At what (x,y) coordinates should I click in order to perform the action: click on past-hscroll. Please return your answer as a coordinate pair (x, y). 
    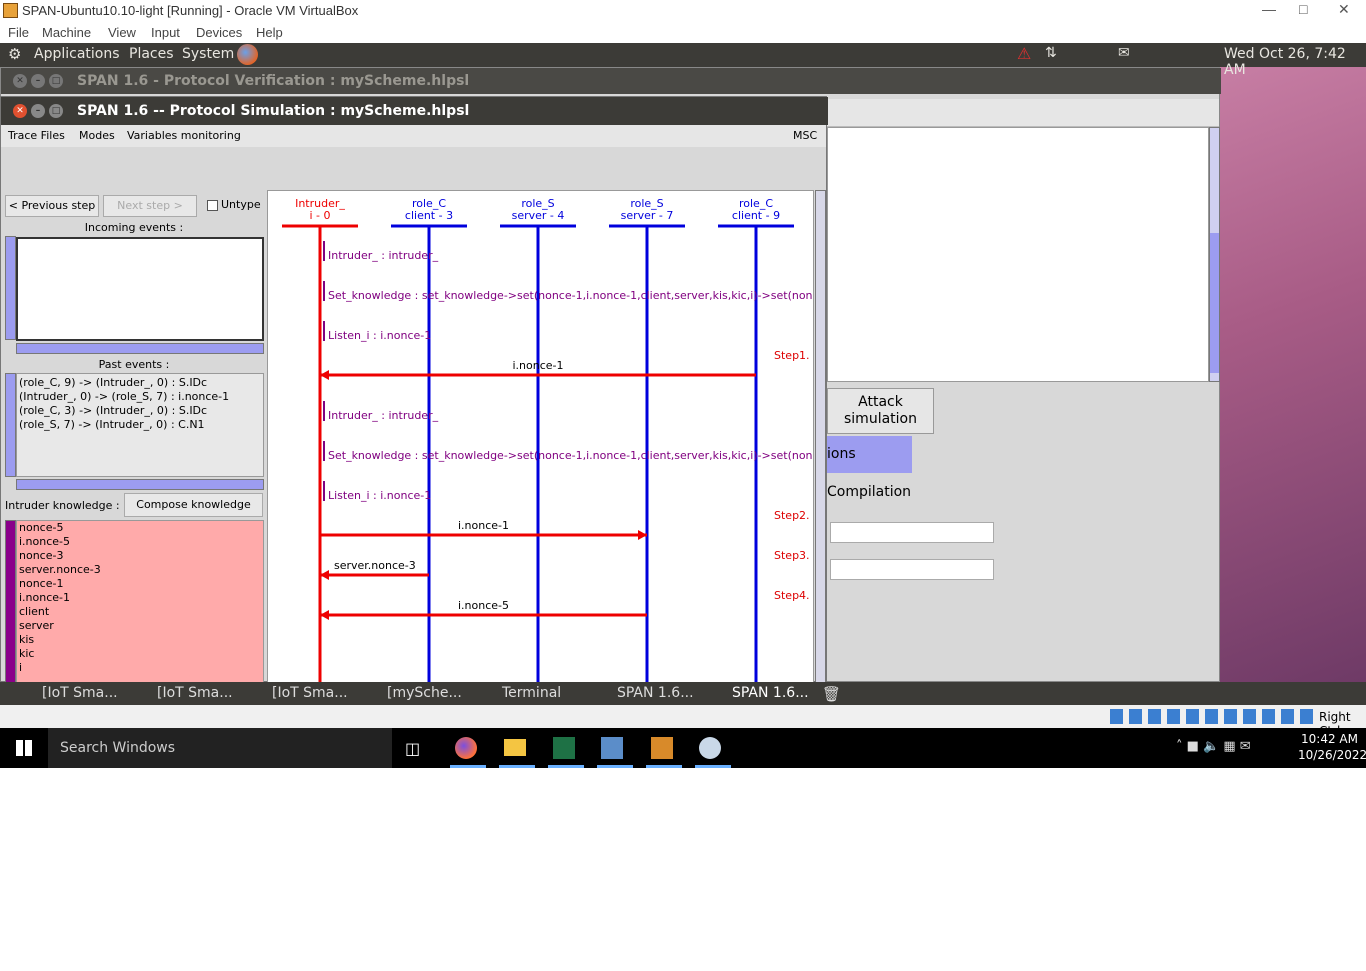
    Looking at the image, I should click on (140, 484).